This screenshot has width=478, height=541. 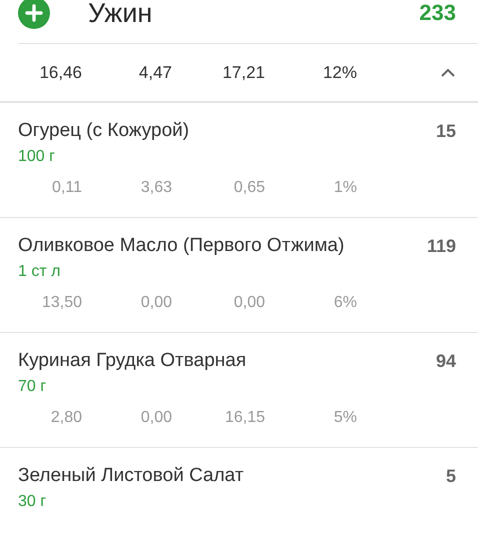 What do you see at coordinates (61, 303) in the screenshot?
I see `macro-value: 13,50` at bounding box center [61, 303].